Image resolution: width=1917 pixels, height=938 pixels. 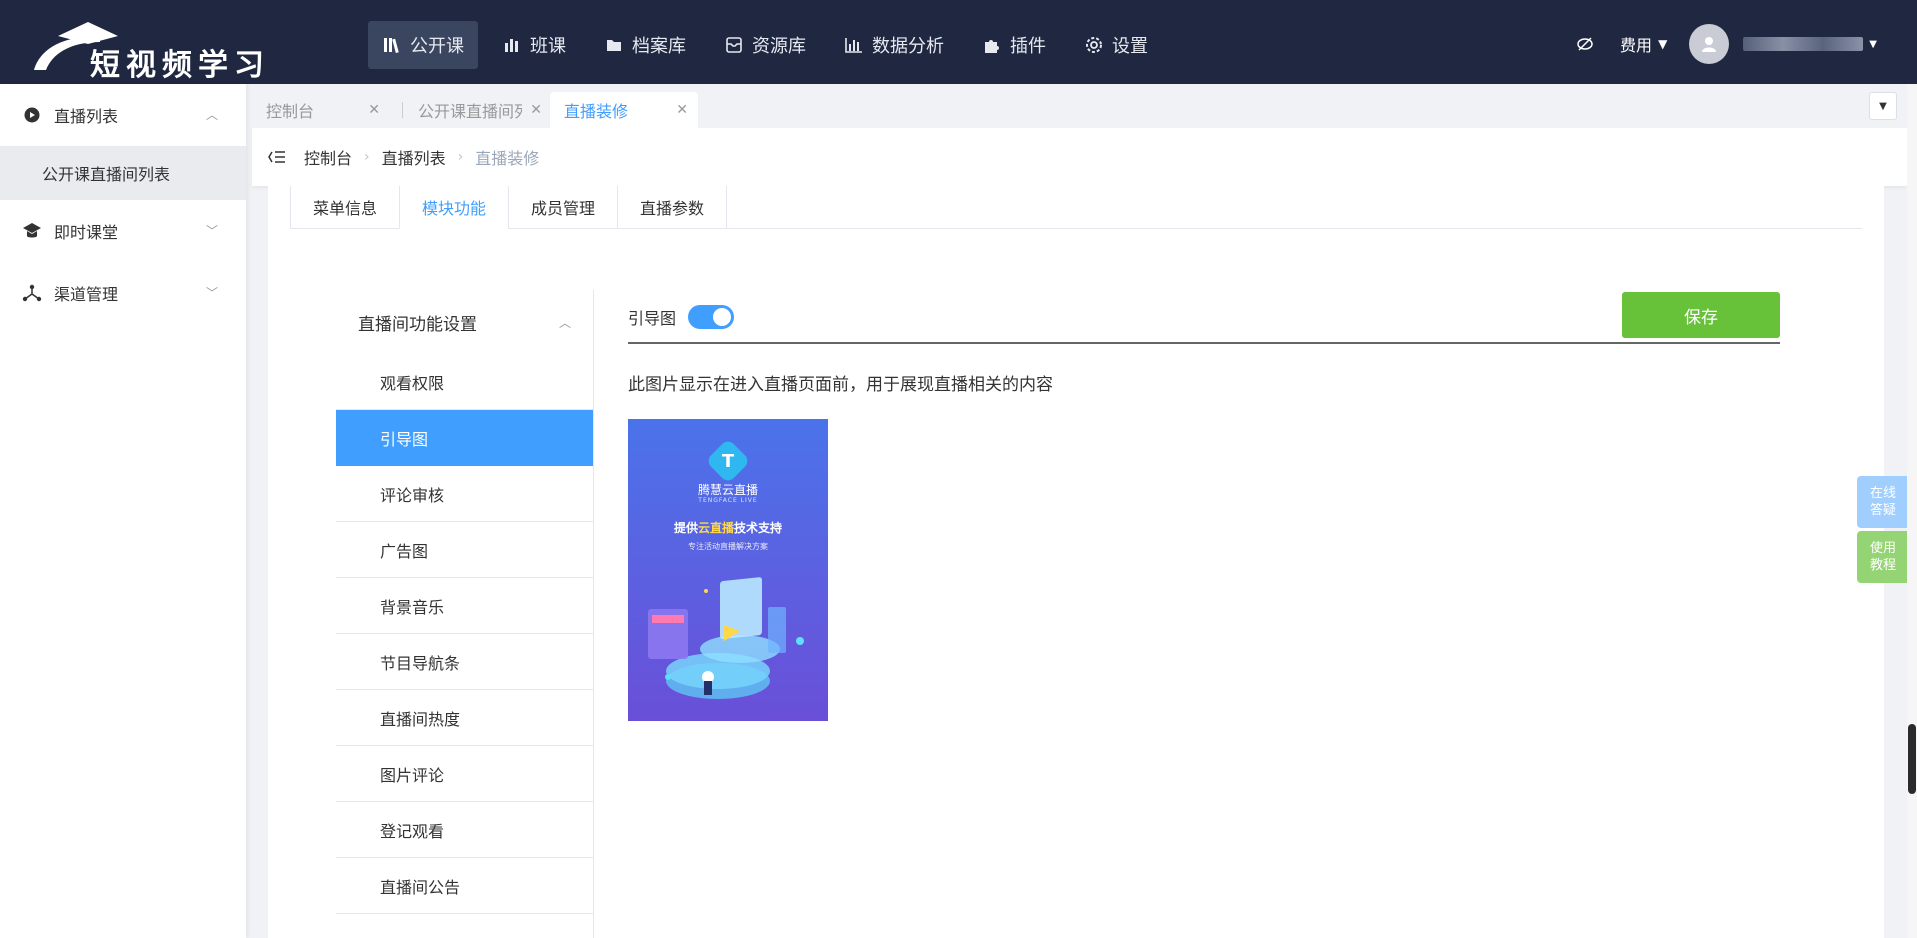 I want to click on menu-item-image-comment: 图片评论, so click(x=464, y=774).